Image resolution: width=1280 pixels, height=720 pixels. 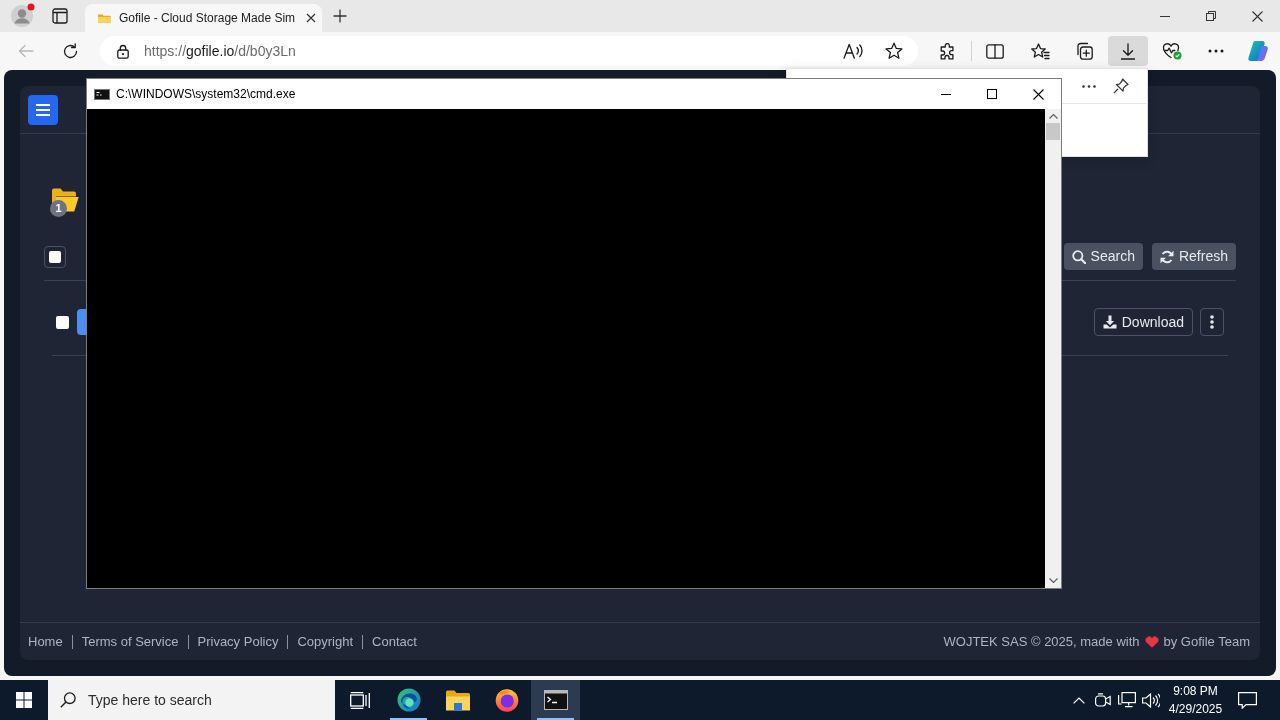 I want to click on count-badge: 1, so click(x=58, y=208).